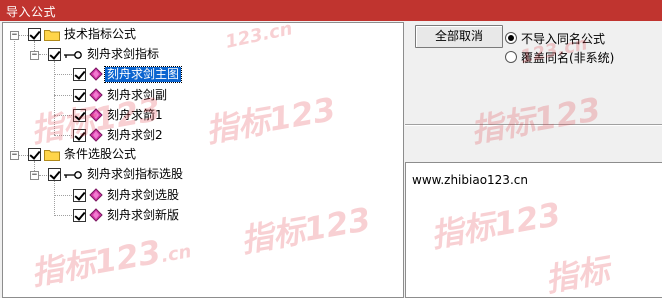 This screenshot has width=662, height=298. Describe the element at coordinates (14, 35) in the screenshot. I see `collapse-toggle-tech-formulas: −` at that location.